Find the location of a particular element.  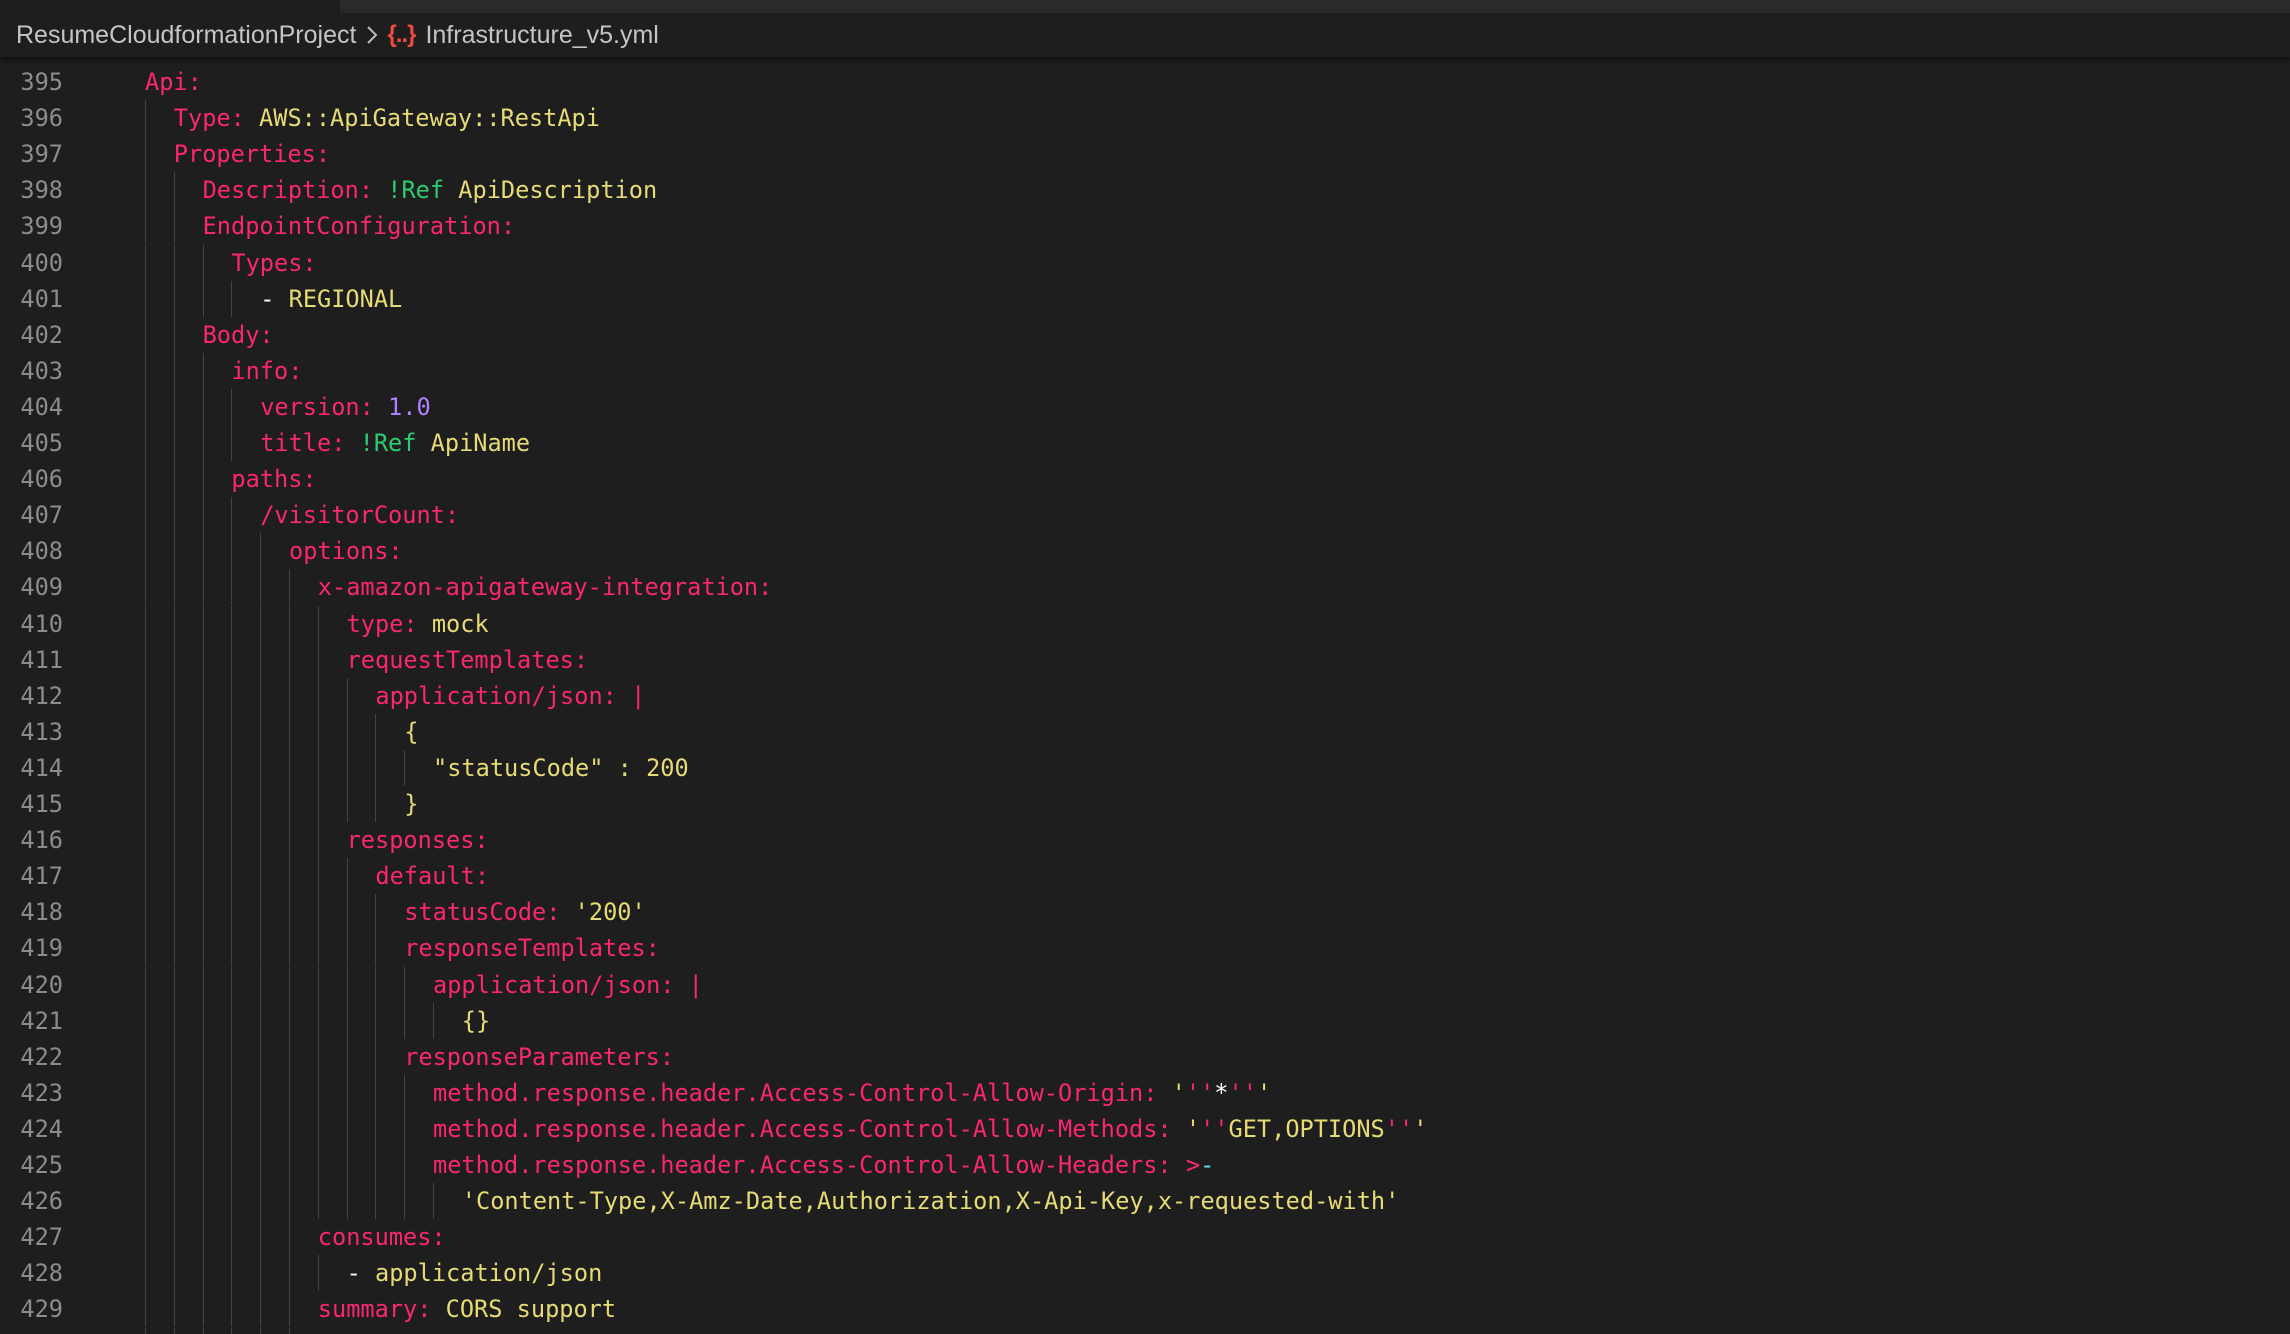

code-line: 411 requestTemplates: is located at coordinates (1145, 659).